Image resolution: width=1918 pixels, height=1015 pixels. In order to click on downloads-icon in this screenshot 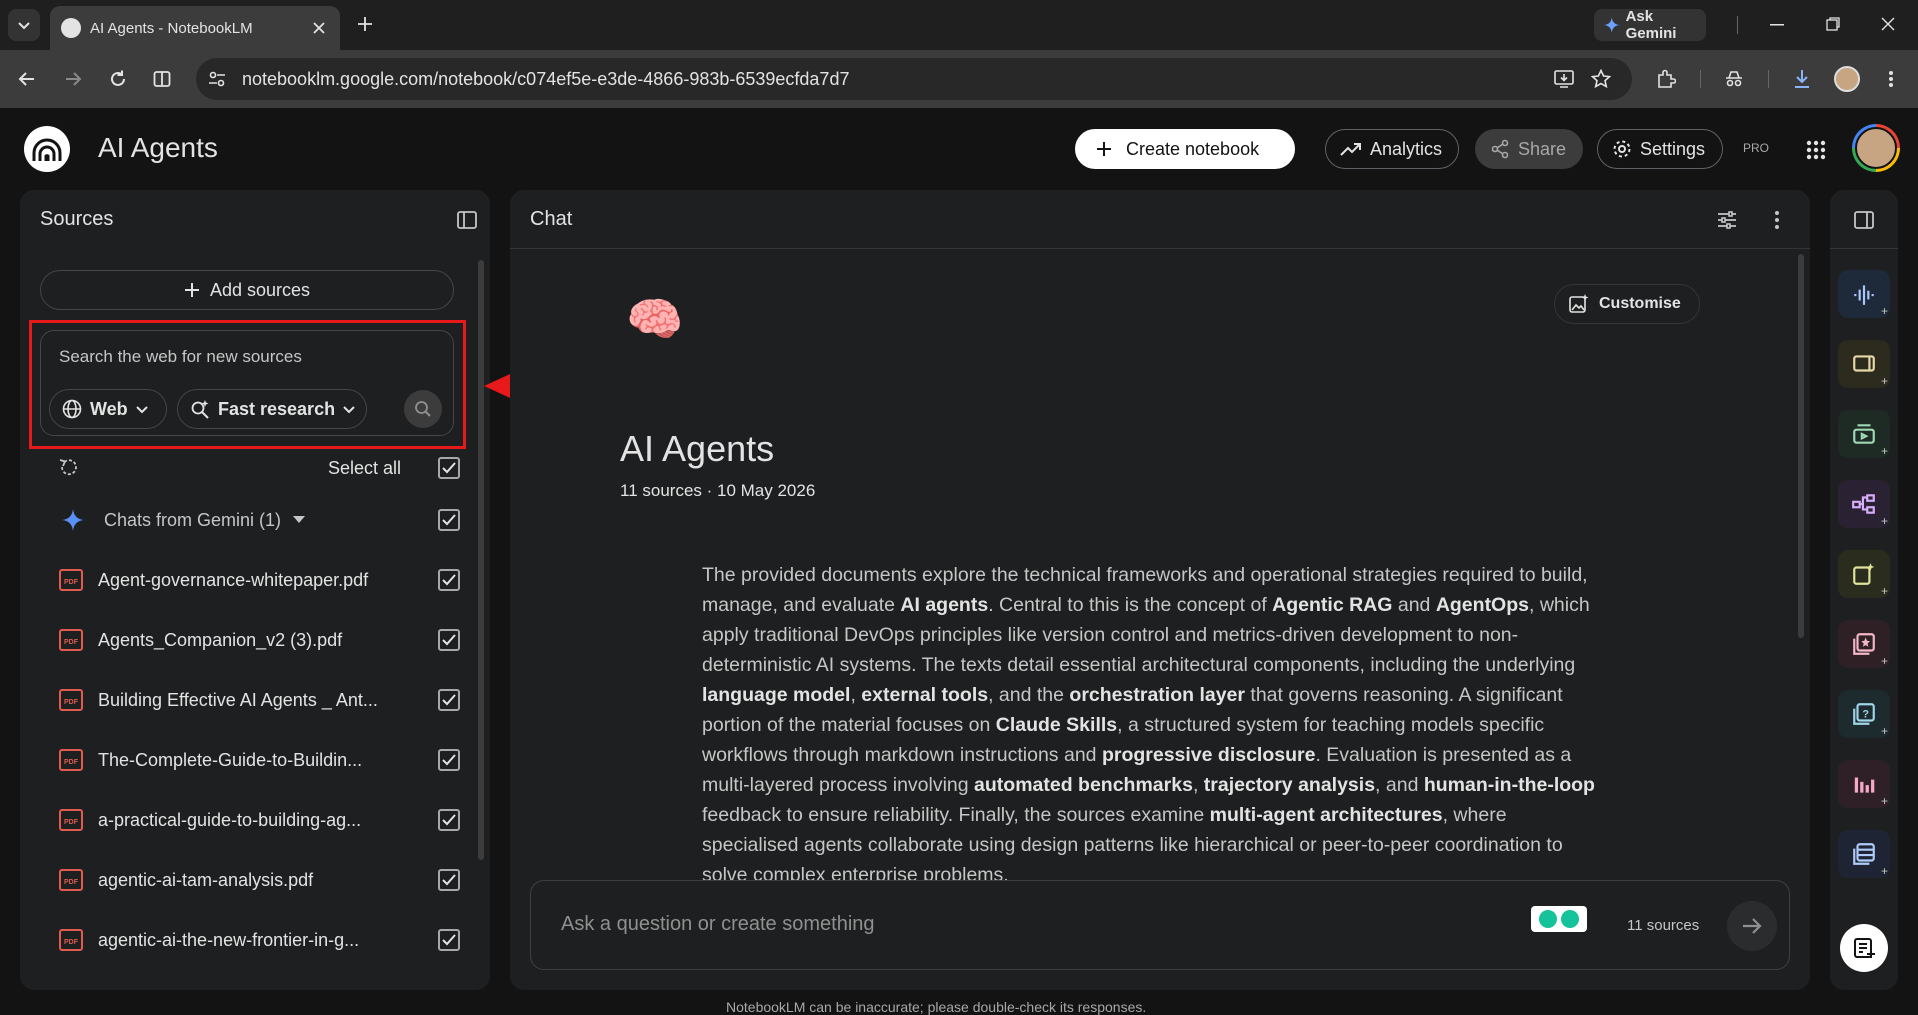, I will do `click(1802, 79)`.